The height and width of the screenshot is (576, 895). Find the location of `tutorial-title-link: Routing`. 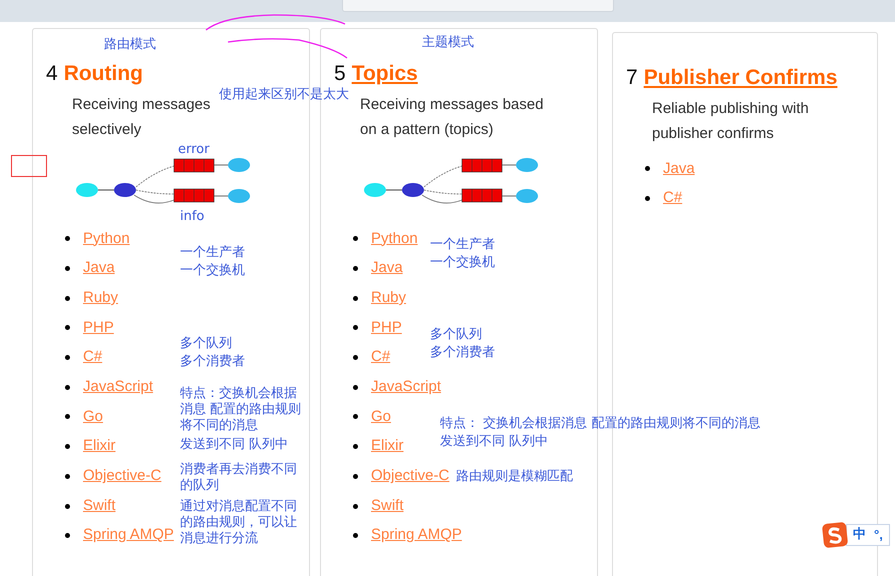

tutorial-title-link: Routing is located at coordinates (103, 74).